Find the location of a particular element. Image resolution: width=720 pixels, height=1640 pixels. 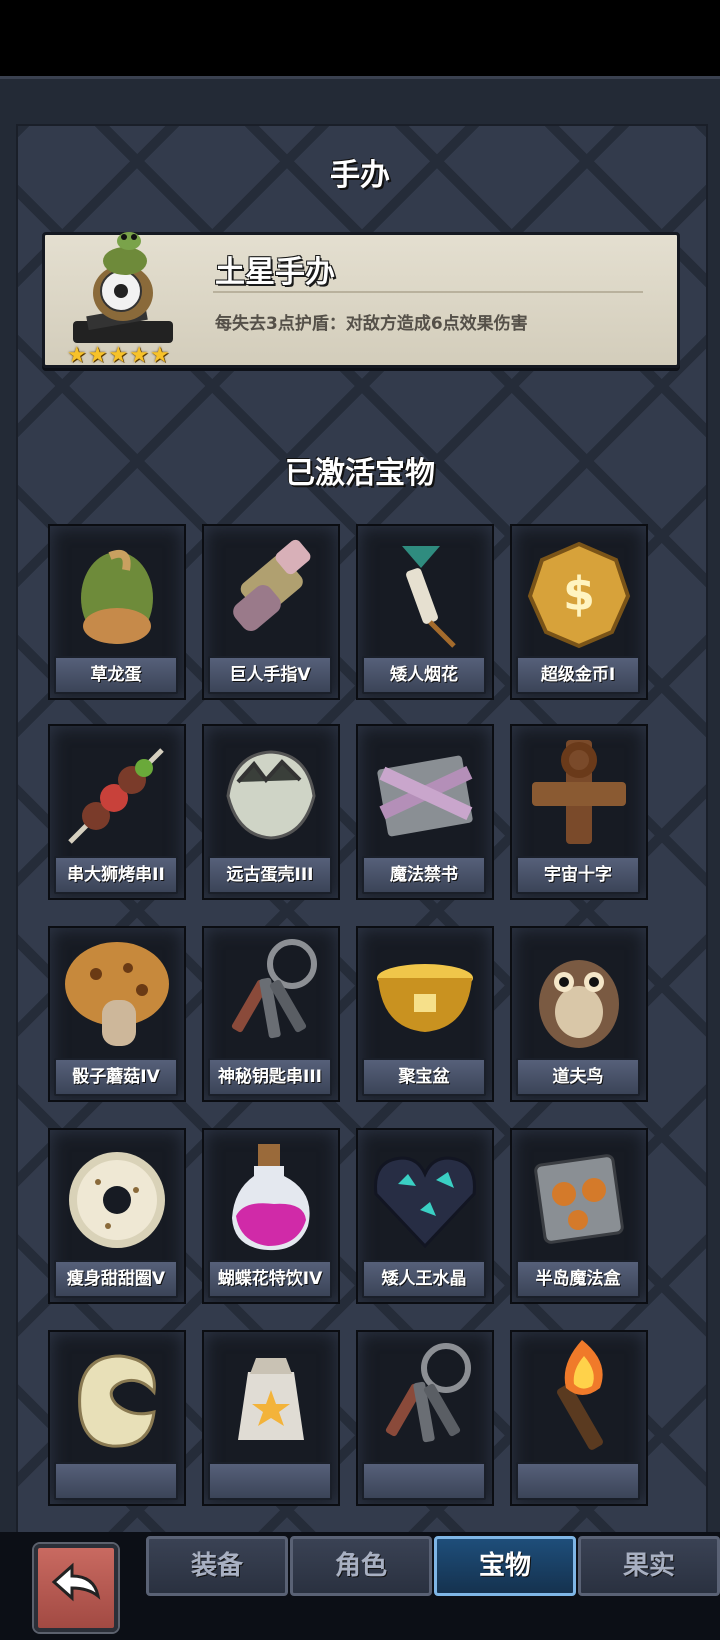

tab-equipment: 装备 is located at coordinates (217, 1566).